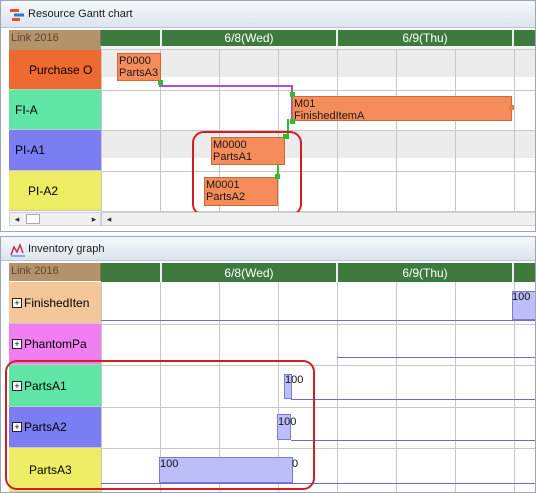  What do you see at coordinates (318, 191) in the screenshot?
I see `gantt-row` at bounding box center [318, 191].